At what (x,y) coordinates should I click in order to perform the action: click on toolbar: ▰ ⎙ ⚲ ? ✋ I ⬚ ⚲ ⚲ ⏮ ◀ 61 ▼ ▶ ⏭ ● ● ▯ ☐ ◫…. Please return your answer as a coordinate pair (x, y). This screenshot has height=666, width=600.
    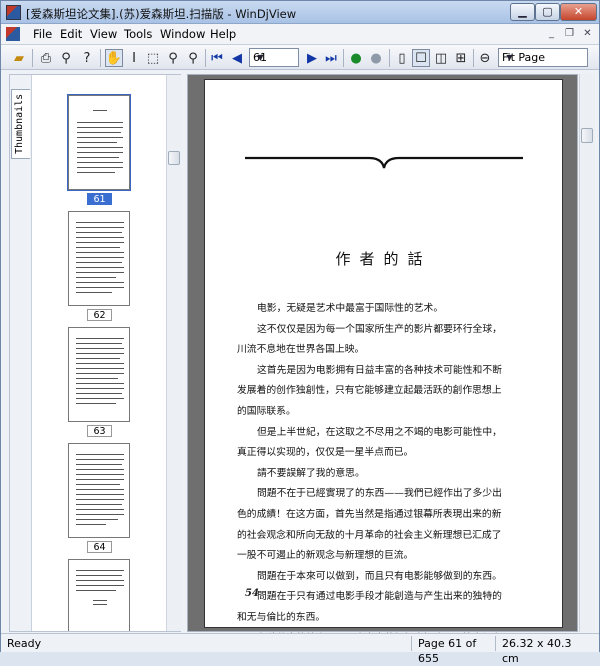
    Looking at the image, I should click on (300, 57).